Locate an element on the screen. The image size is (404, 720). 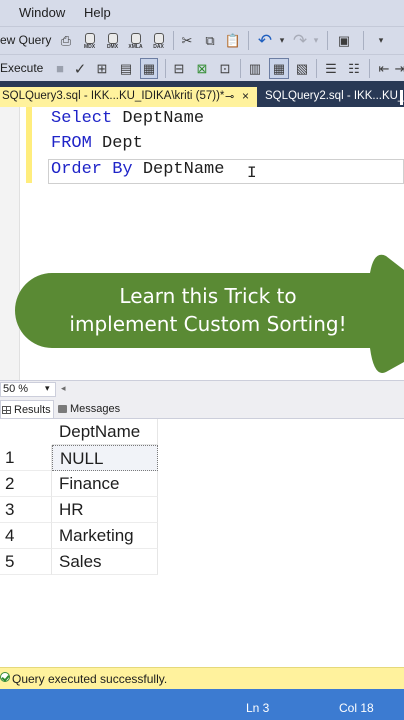
toolbar-dropdown-icon: ▾ is located at coordinates (381, 40).